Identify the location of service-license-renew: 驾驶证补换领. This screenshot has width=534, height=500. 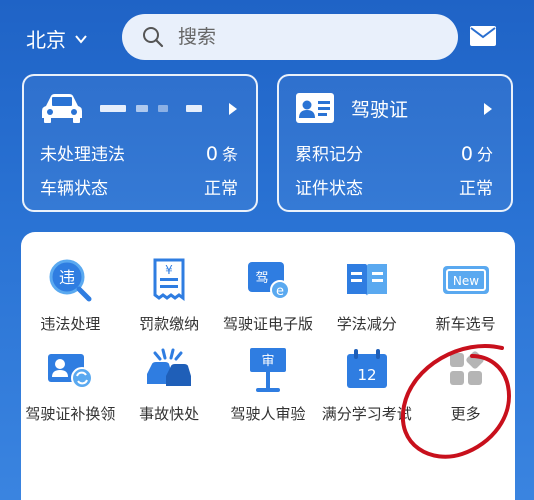
(70, 384).